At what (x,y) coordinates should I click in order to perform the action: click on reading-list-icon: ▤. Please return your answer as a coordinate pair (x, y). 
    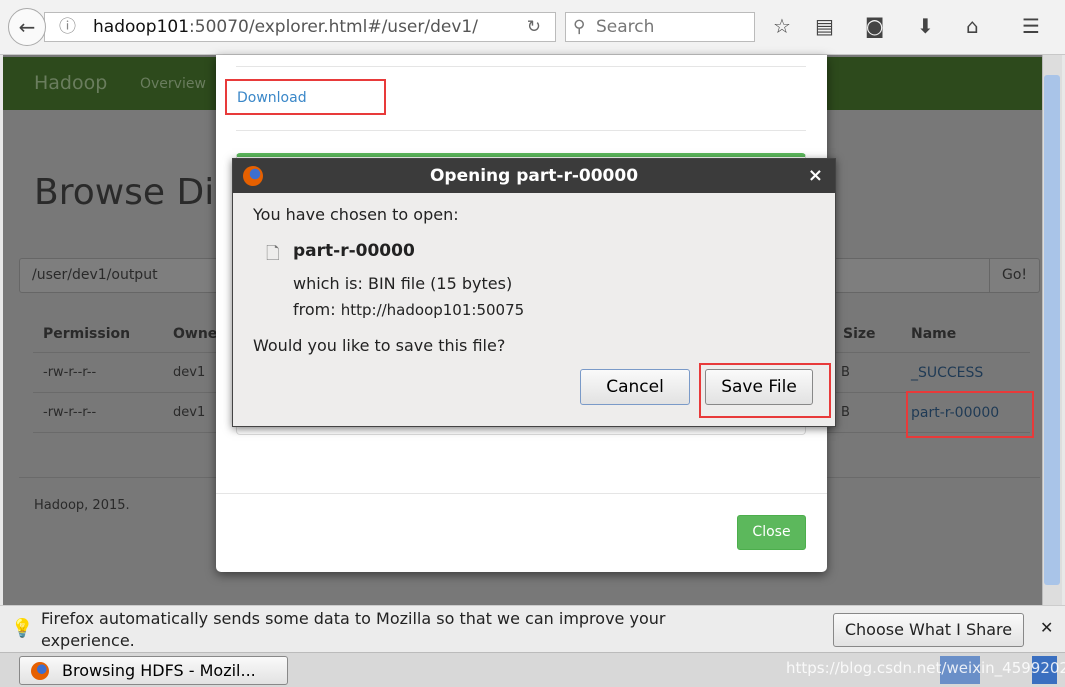
    Looking at the image, I should click on (824, 26).